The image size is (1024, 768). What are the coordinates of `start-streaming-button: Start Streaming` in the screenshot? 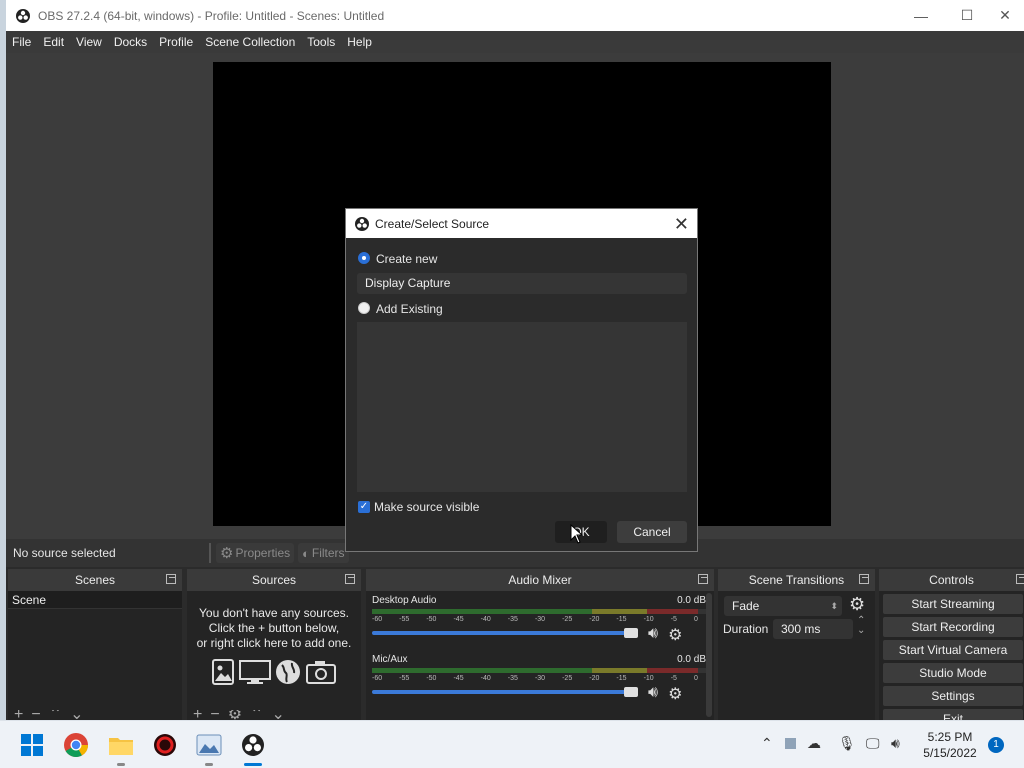 It's located at (953, 604).